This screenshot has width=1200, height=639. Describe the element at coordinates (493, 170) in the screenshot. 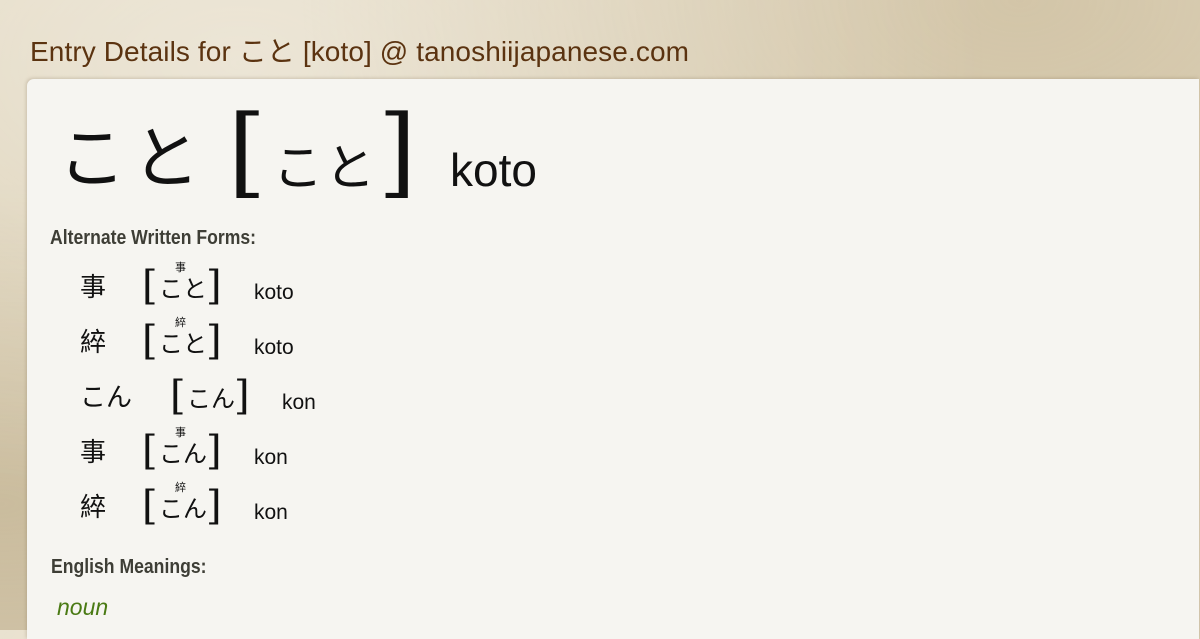

I see `headword-romaji: koto` at that location.